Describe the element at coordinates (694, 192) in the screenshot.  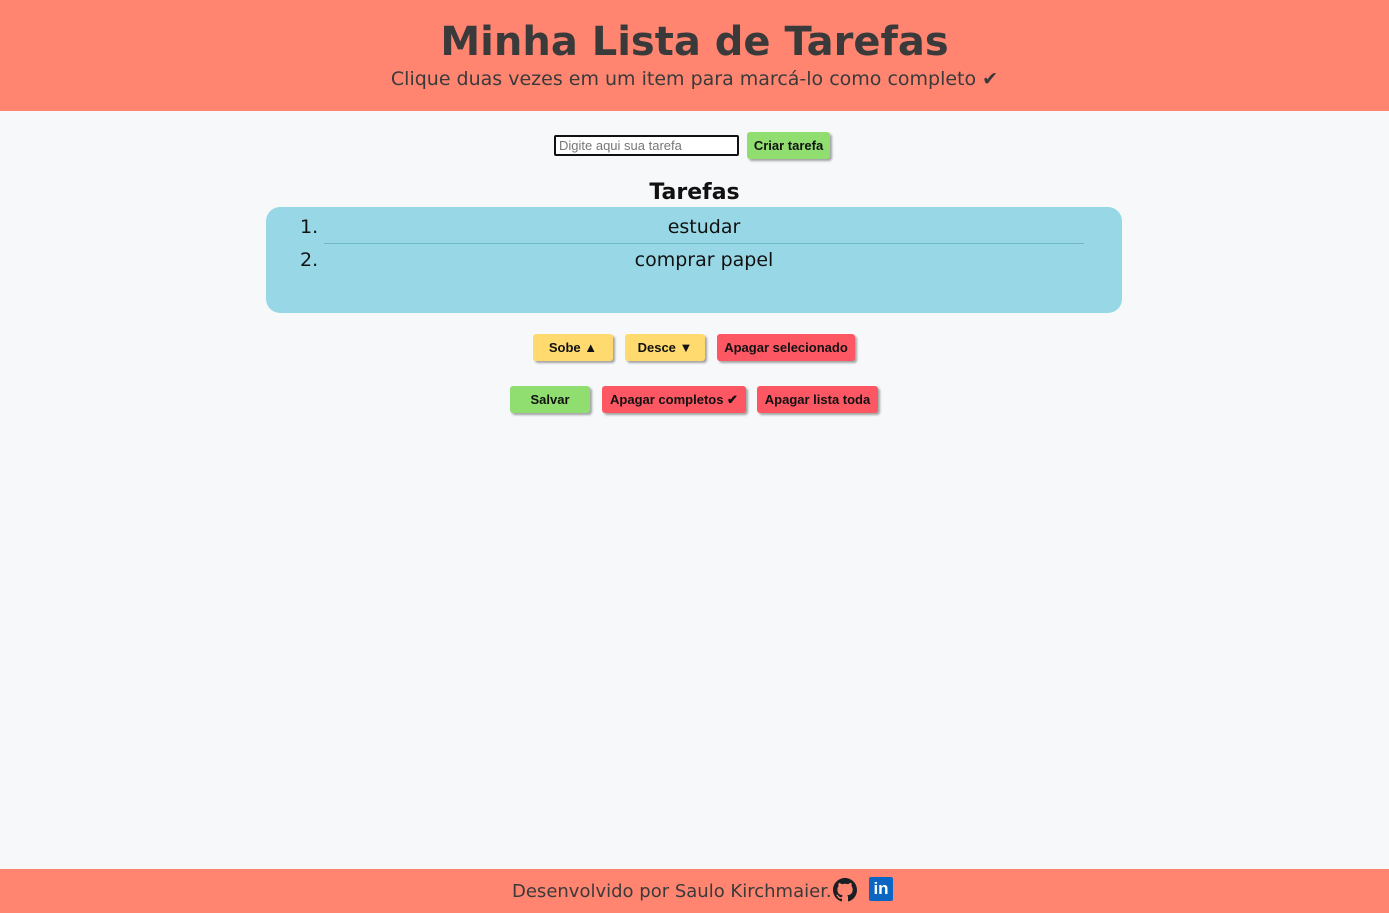
I see `tasks-heading: Tarefas` at that location.